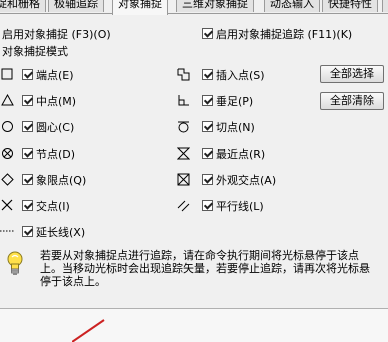  I want to click on enable-tracking-checkbox, so click(207, 33).